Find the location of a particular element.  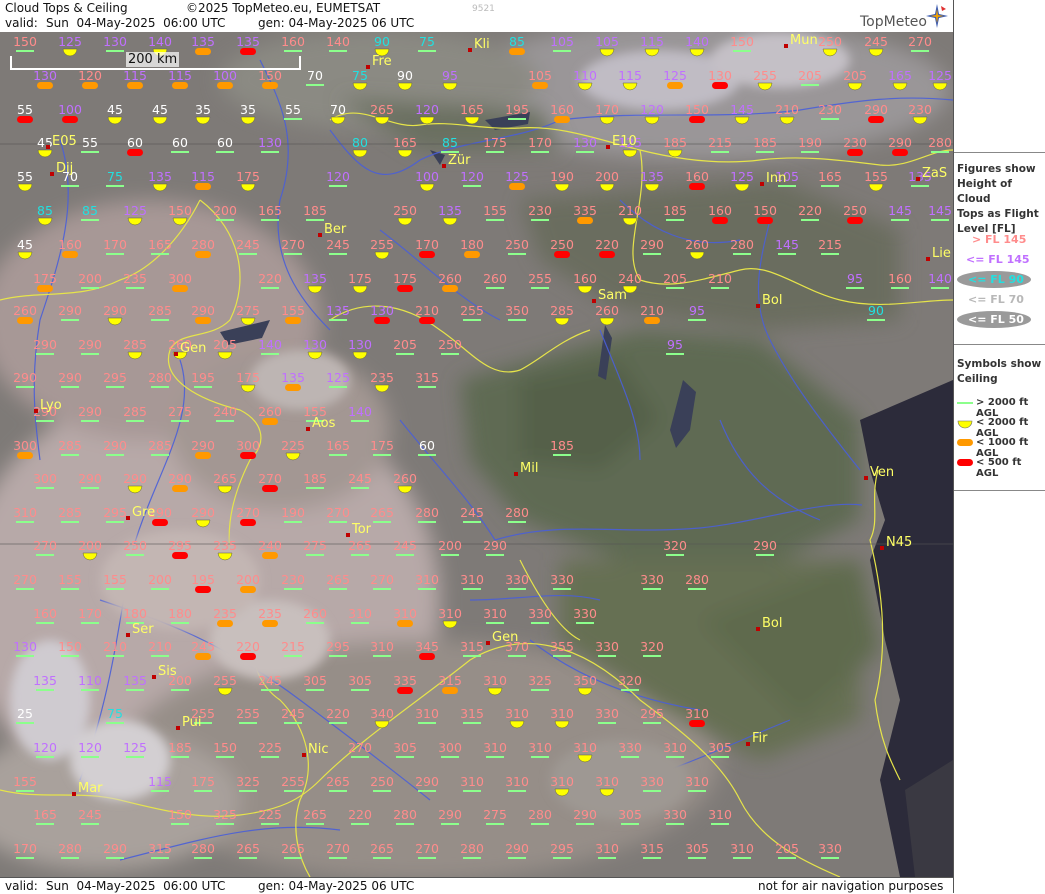

cloud-top-value: 115 is located at coordinates (135, 75).